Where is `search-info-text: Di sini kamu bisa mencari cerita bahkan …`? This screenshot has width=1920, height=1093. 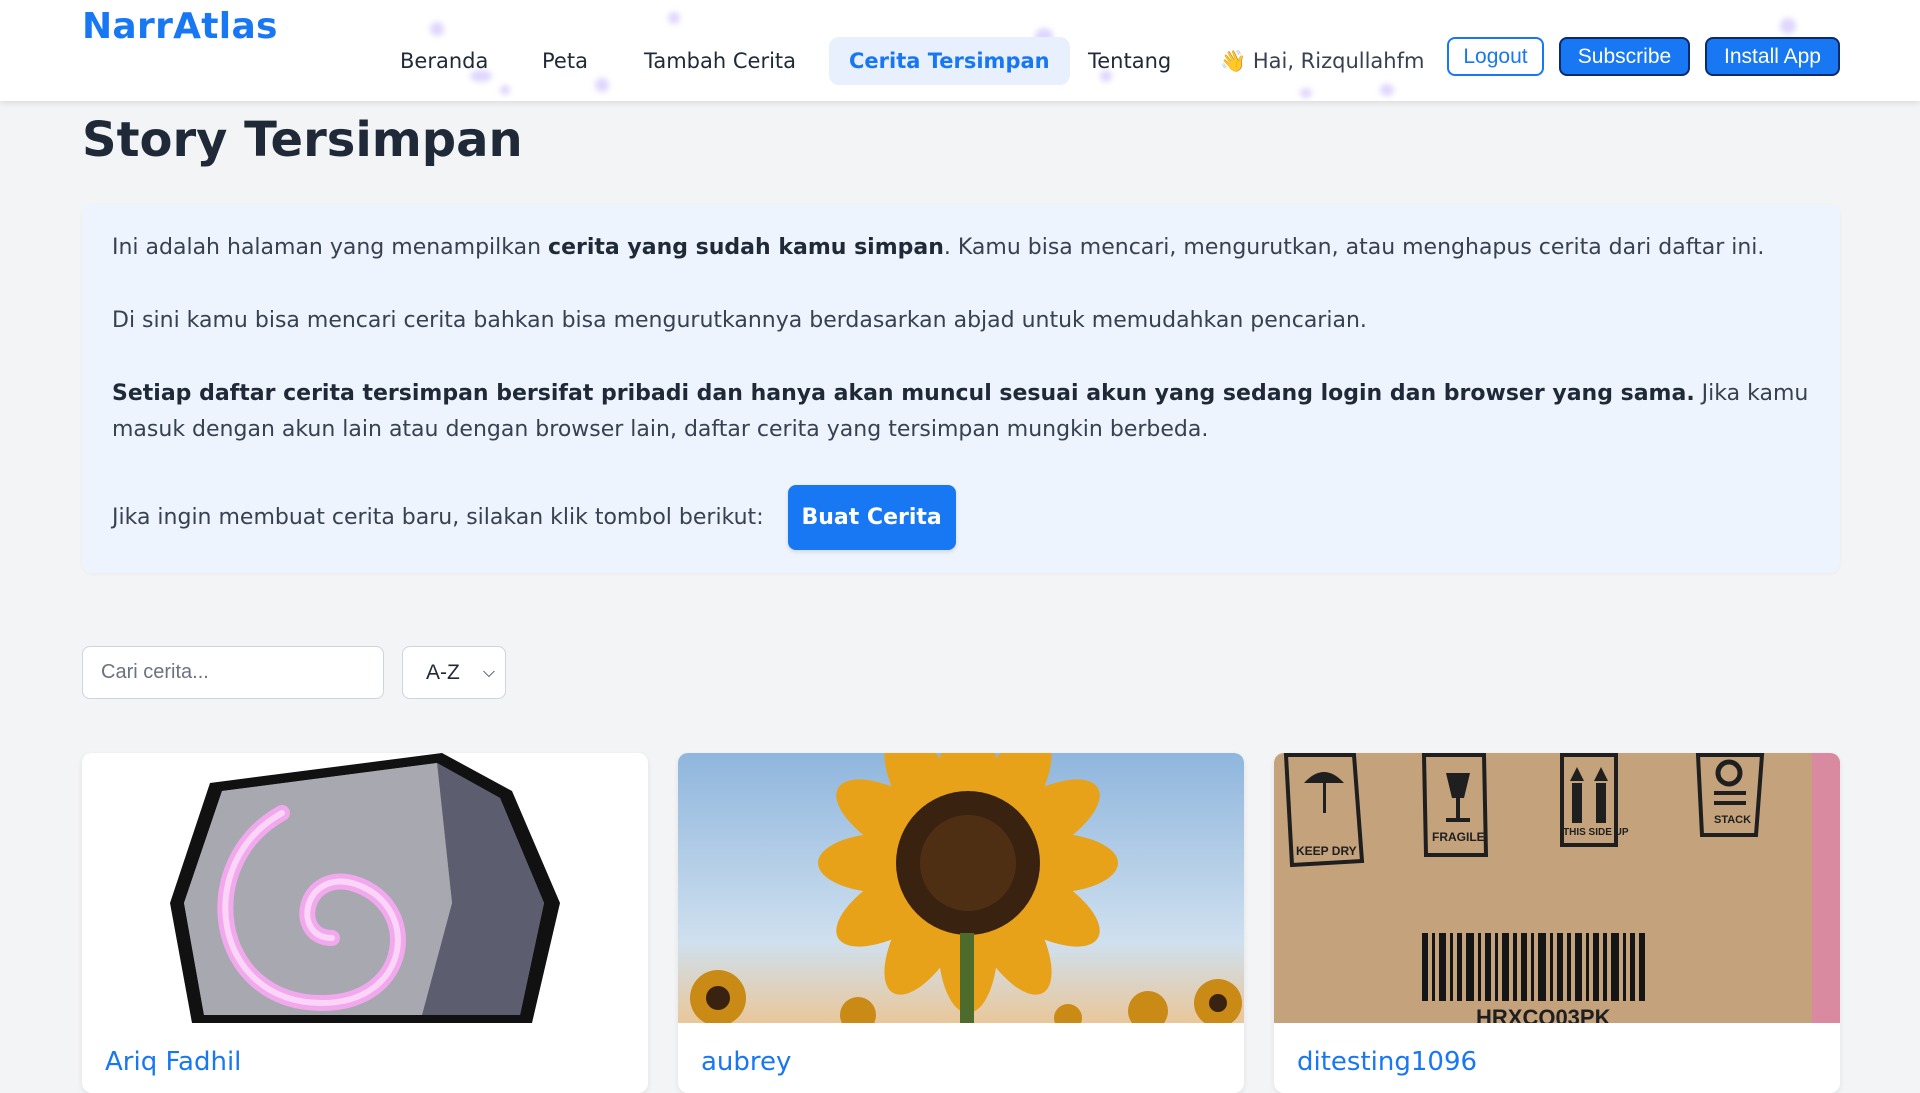 search-info-text: Di sini kamu bisa mencari cerita bahkan … is located at coordinates (739, 320).